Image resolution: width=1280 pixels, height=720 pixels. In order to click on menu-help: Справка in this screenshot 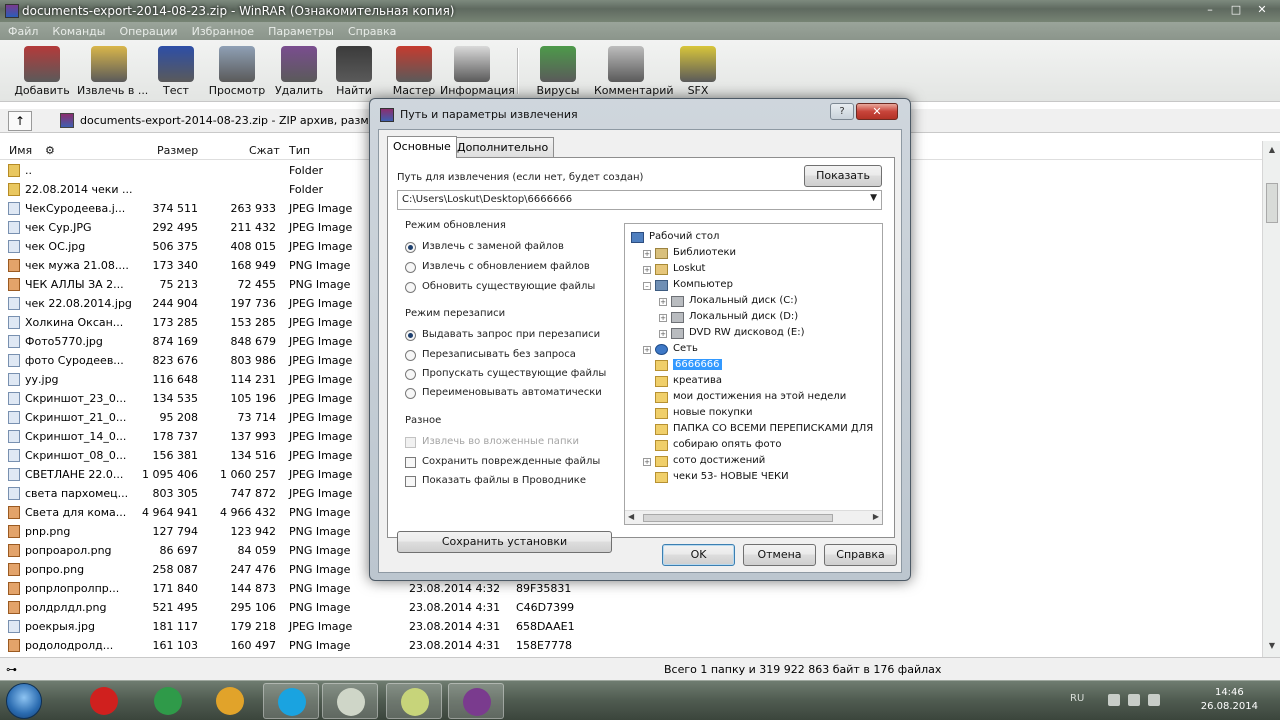, I will do `click(372, 31)`.